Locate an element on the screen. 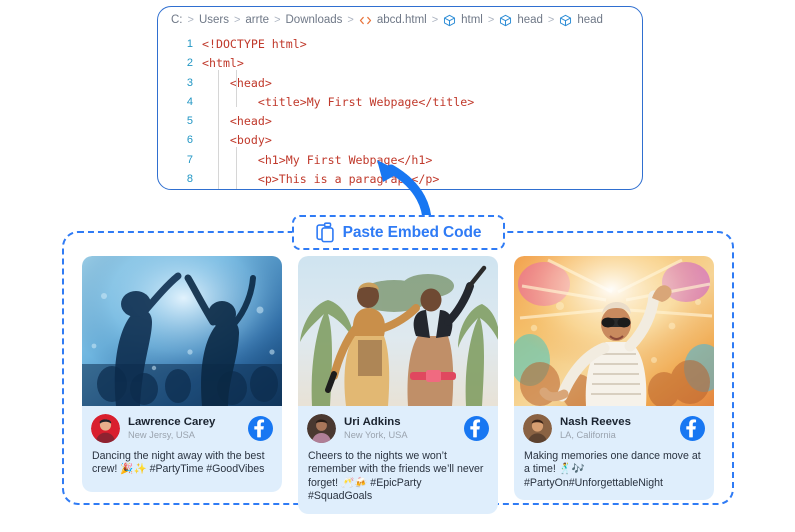 Image resolution: width=795 pixels, height=532 pixels. breadcrumb-file: abcd.html is located at coordinates (402, 20).